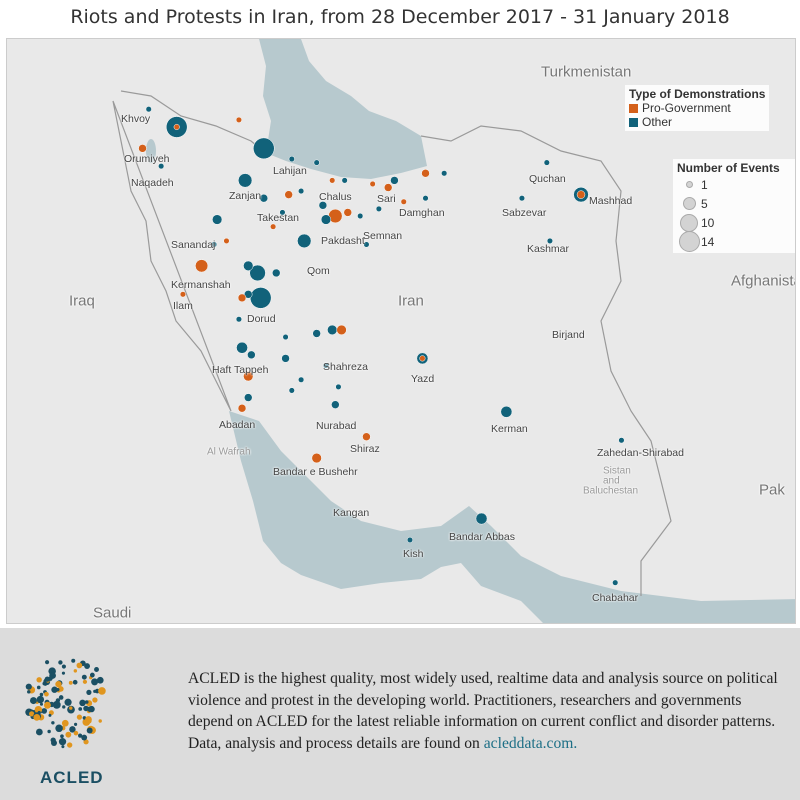 This screenshot has height=800, width=800. I want to click on city-label: Chalus, so click(335, 197).